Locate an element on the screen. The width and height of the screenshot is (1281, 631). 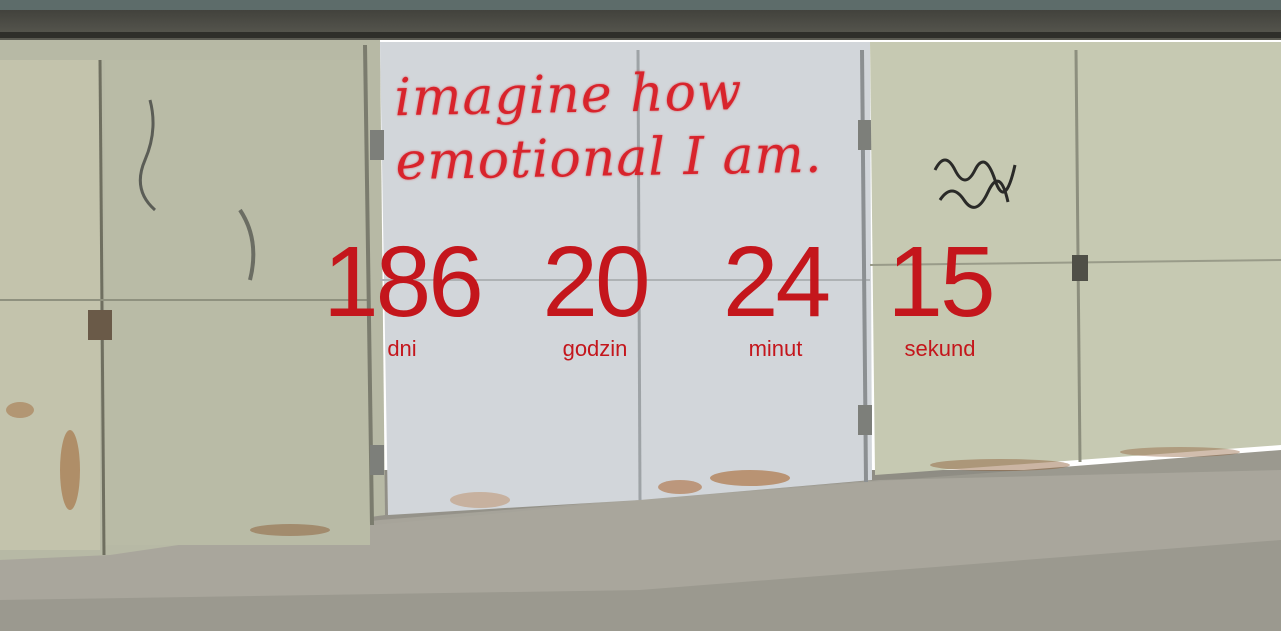
days-value: 186 is located at coordinates (403, 282).